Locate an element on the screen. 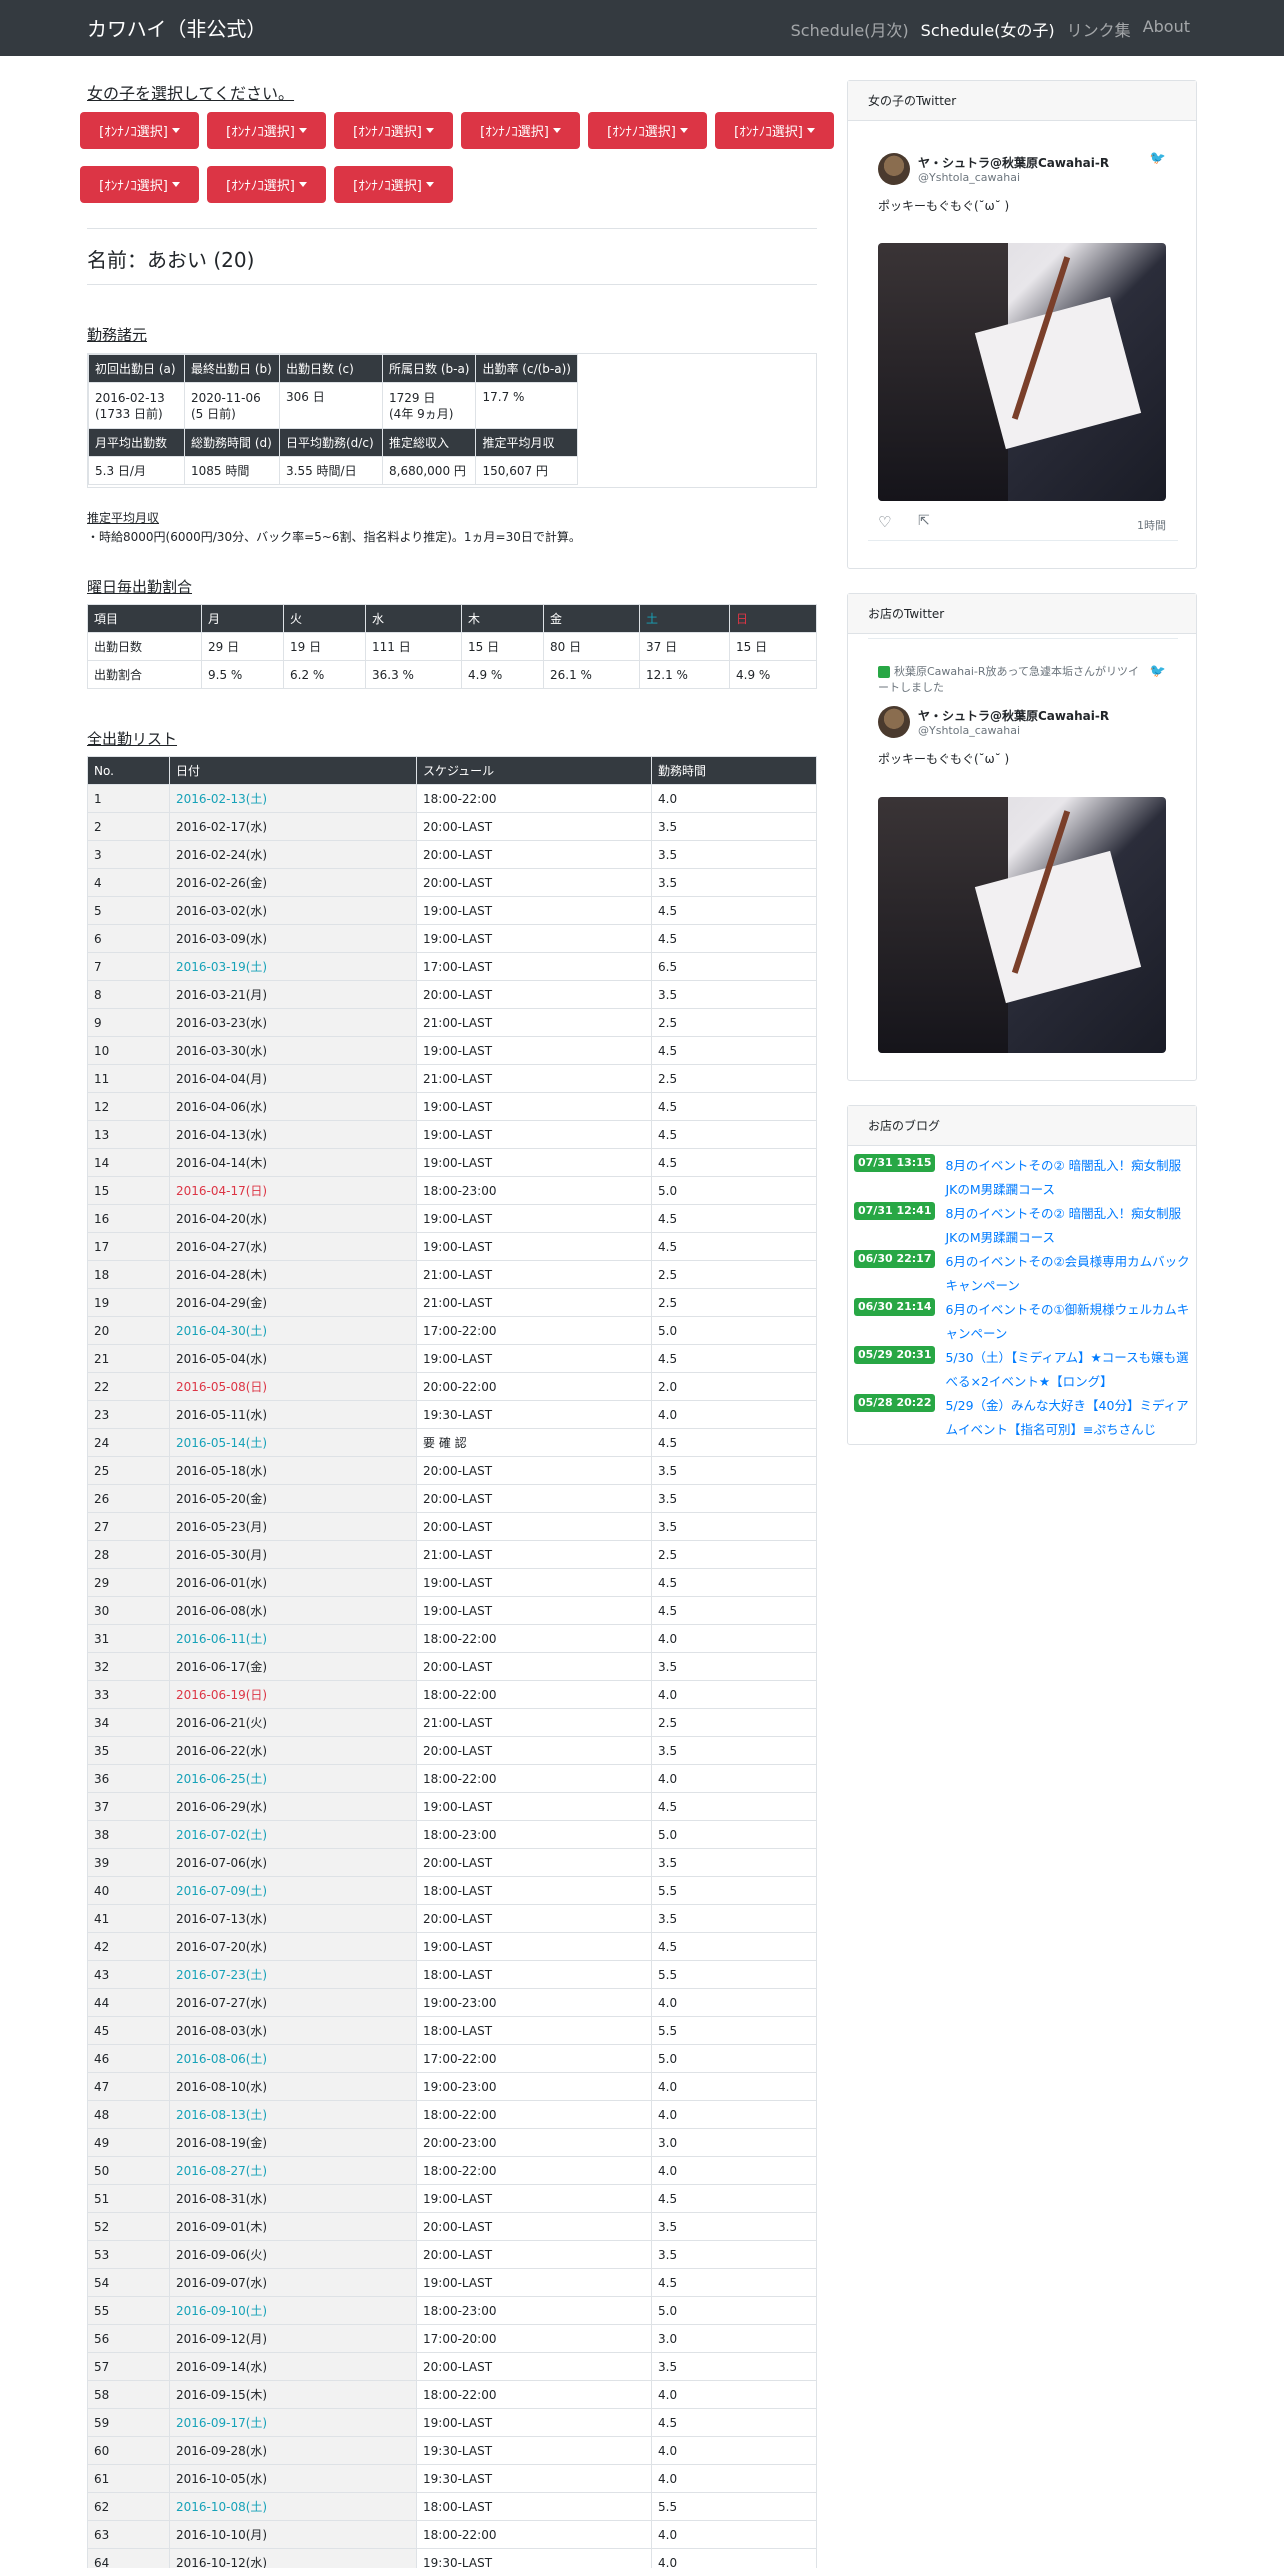  attendance-title: 全出勤リスト is located at coordinates (132, 739).